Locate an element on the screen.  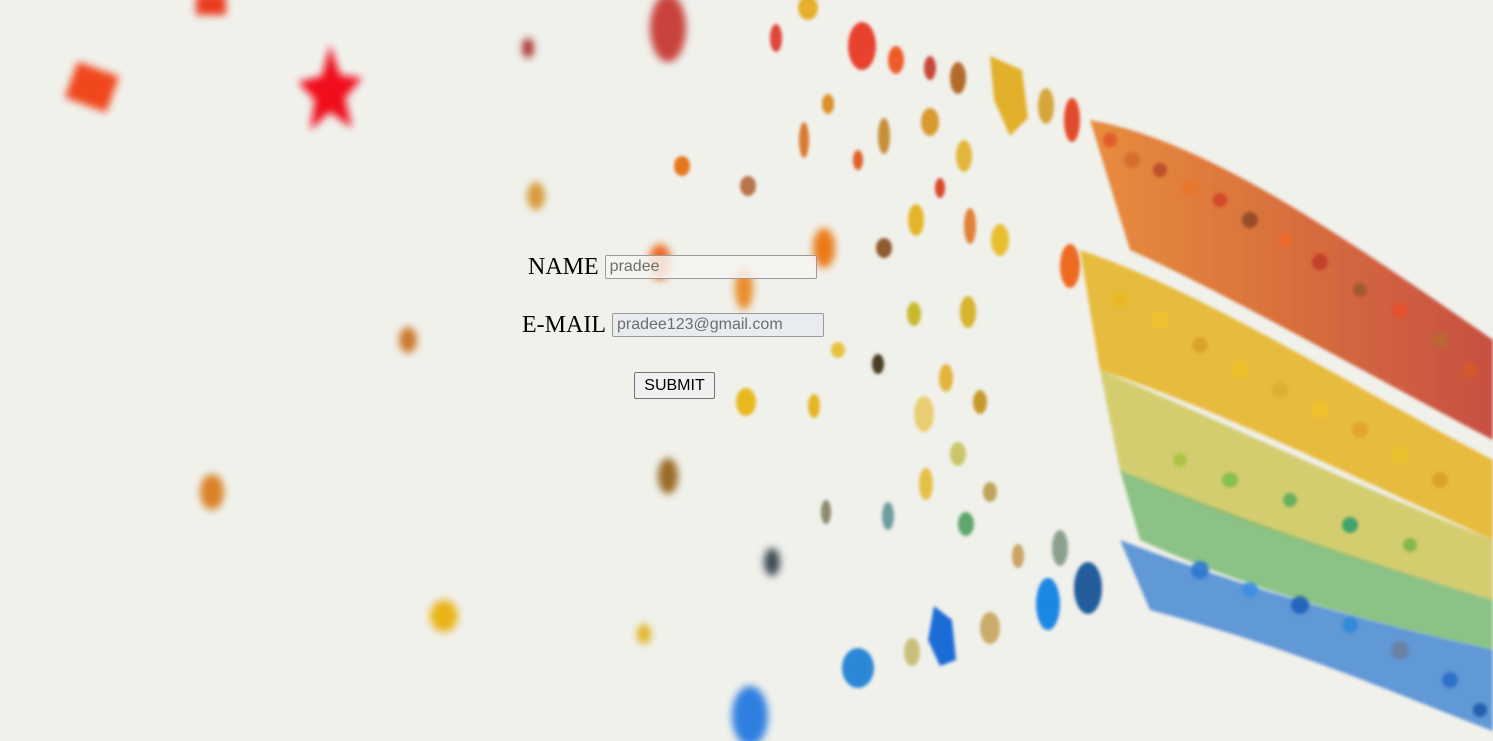
email-row: E-MAIL is located at coordinates (673, 325).